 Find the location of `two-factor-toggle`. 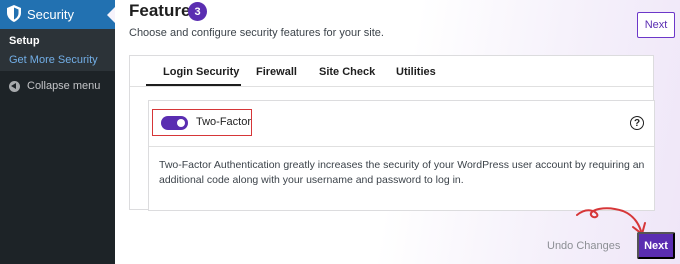

two-factor-toggle is located at coordinates (174, 123).